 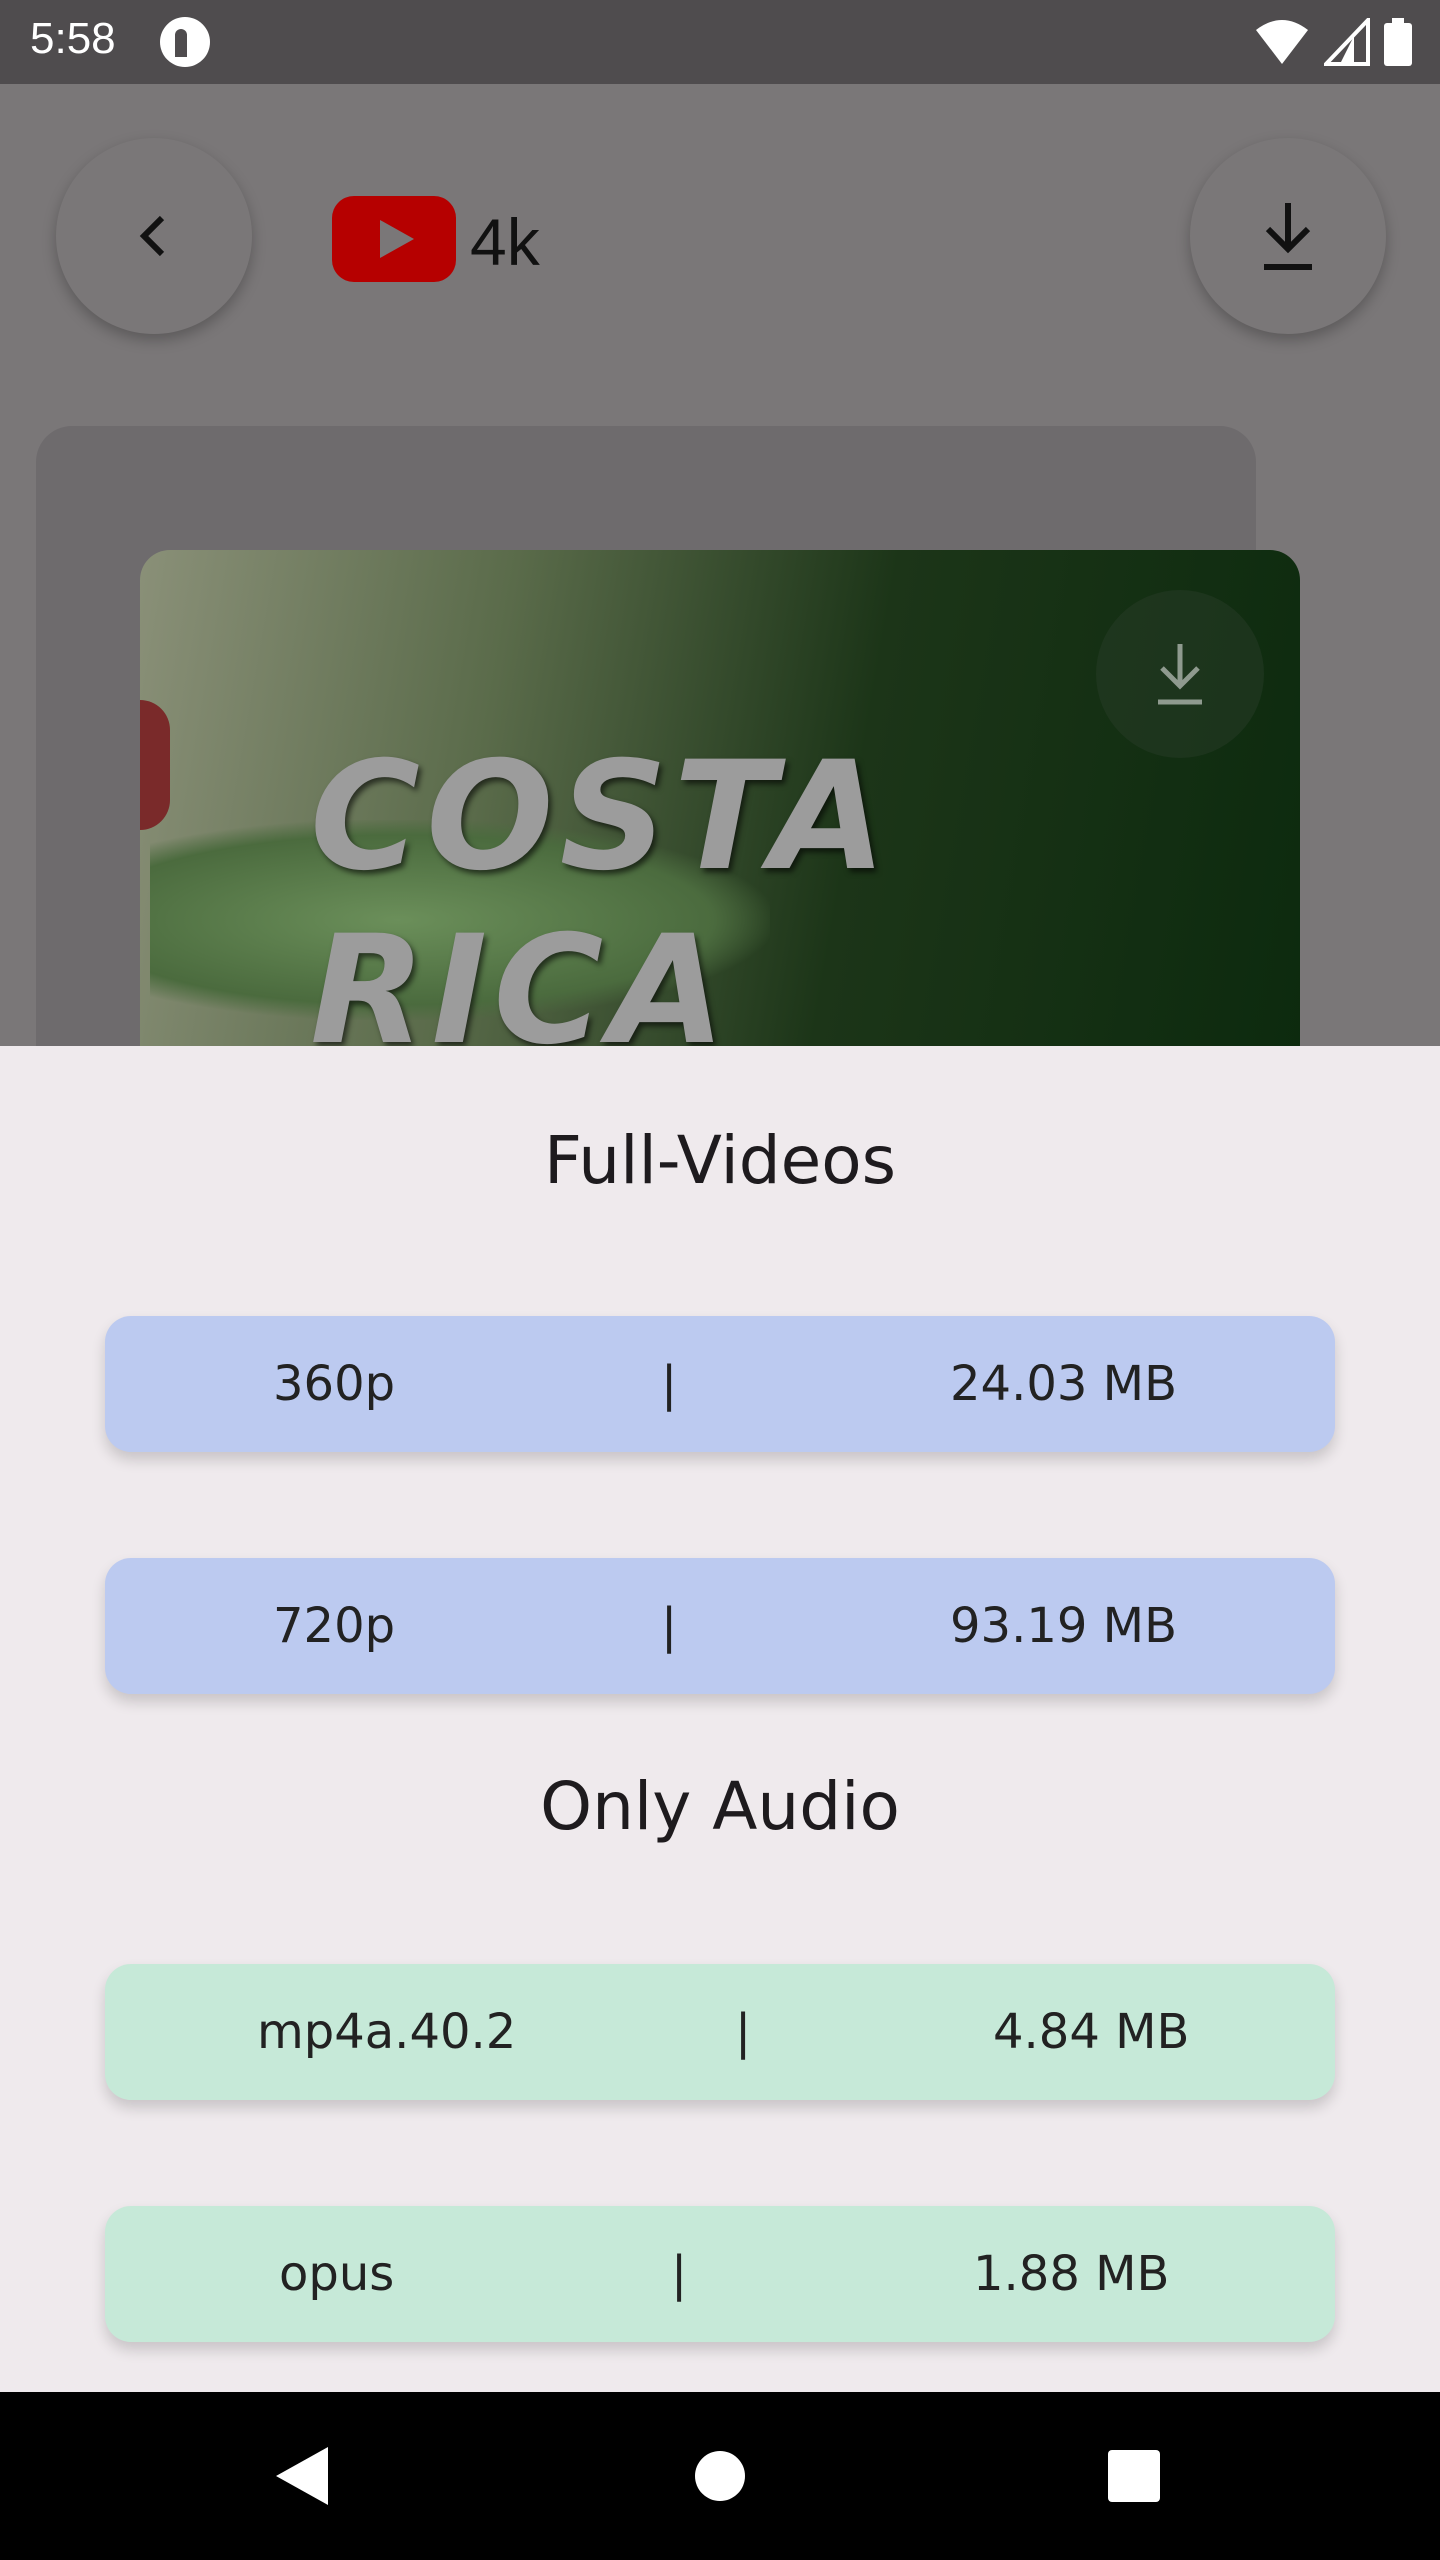 I want to click on option-codec: opus, so click(x=337, y=2274).